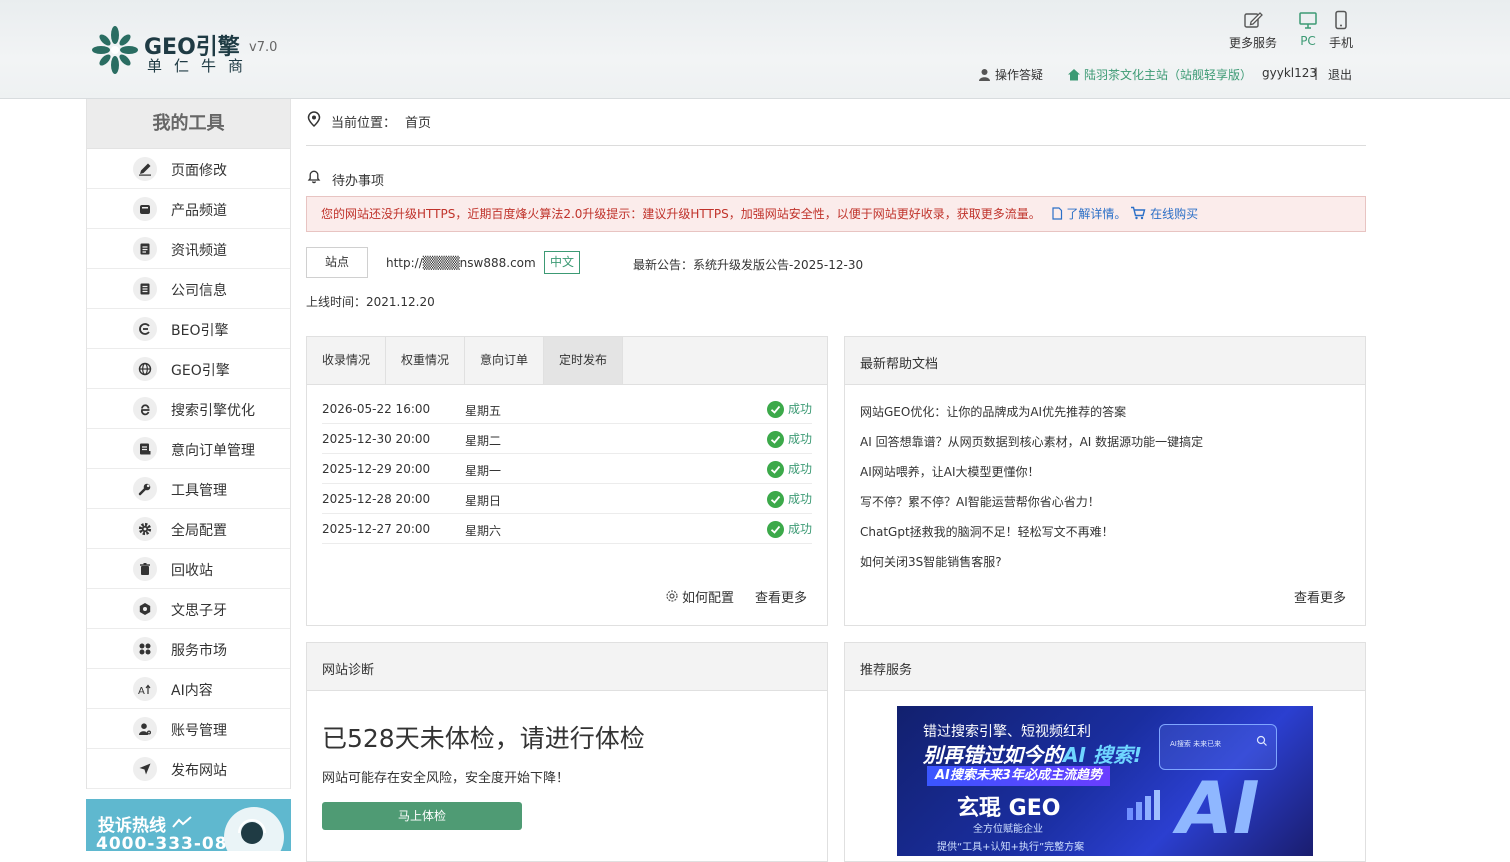  Describe the element at coordinates (931, 561) in the screenshot. I see `help-doc-link: 如何关闭3S智能销售客服?` at that location.